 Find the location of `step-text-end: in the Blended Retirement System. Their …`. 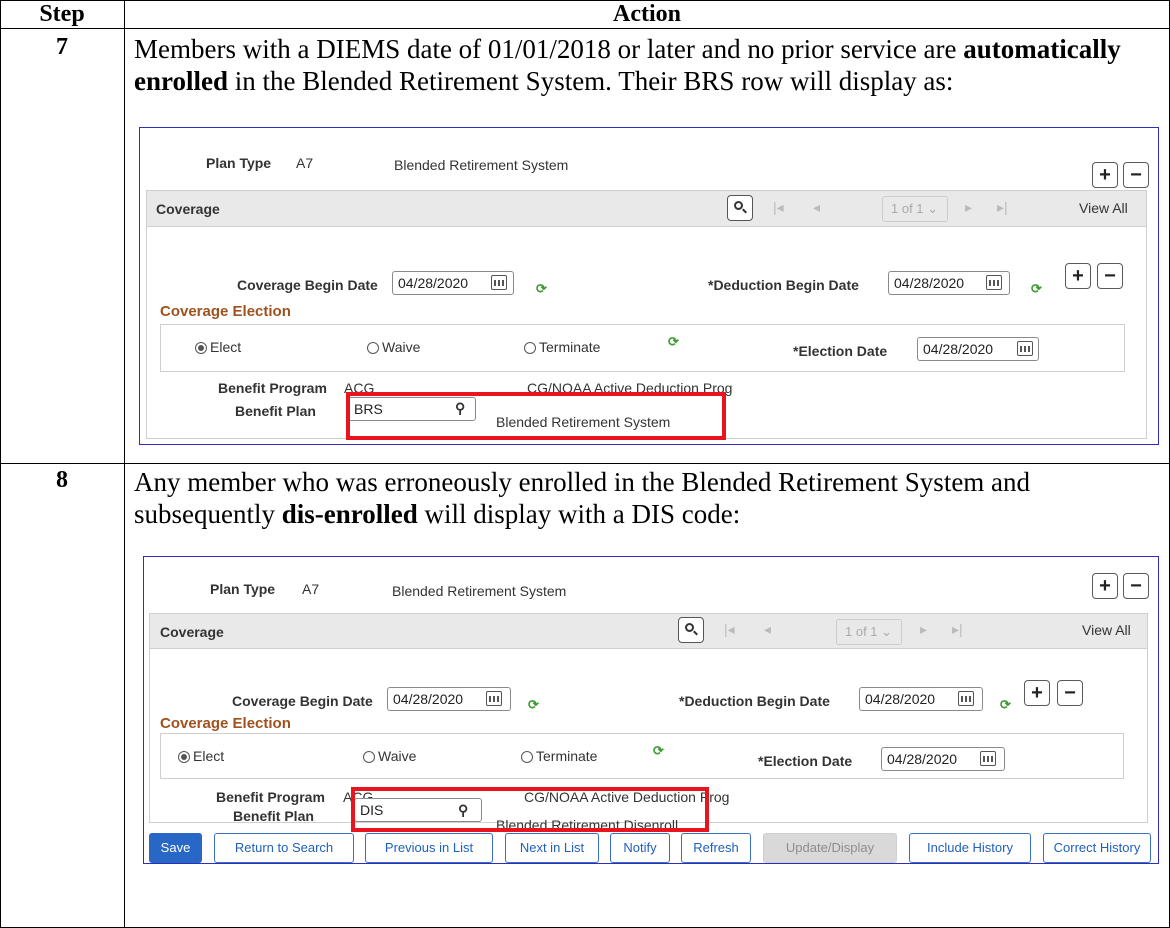

step-text-end: in the Blended Retirement System. Their … is located at coordinates (591, 81).